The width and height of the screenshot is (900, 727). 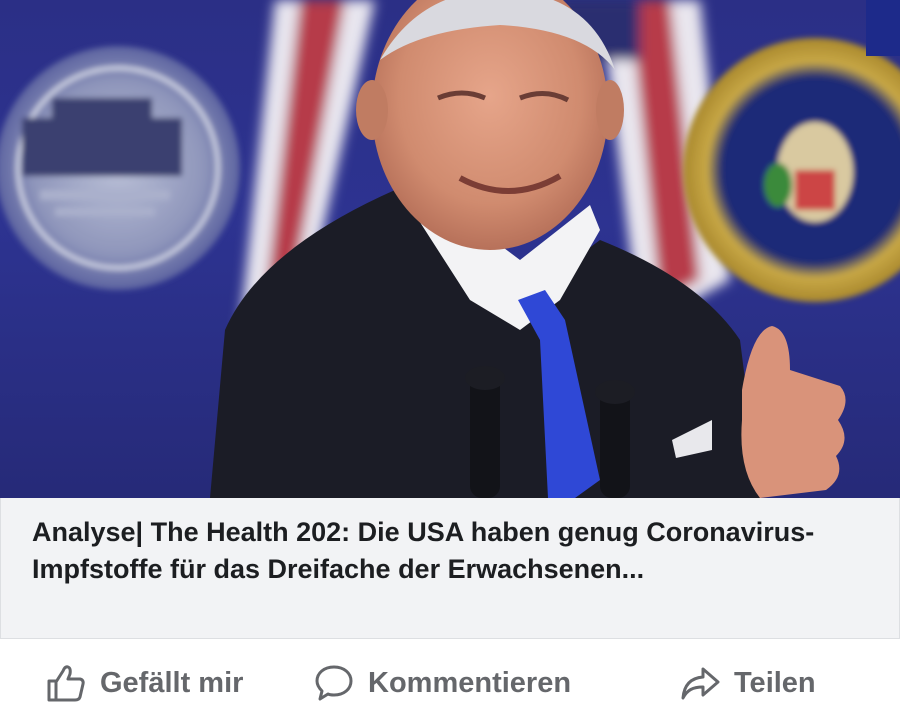 I want to click on thumbs-up-icon, so click(x=66, y=683).